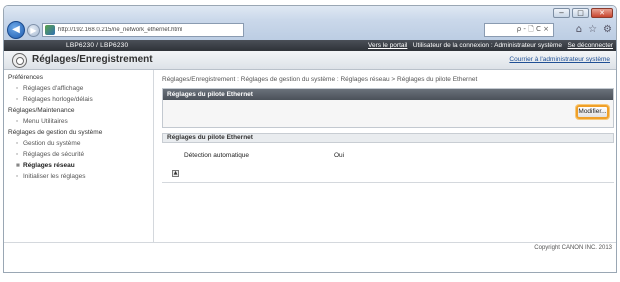 Image resolution: width=620 pixels, height=282 pixels. I want to click on site-favicon-icon, so click(50, 30).